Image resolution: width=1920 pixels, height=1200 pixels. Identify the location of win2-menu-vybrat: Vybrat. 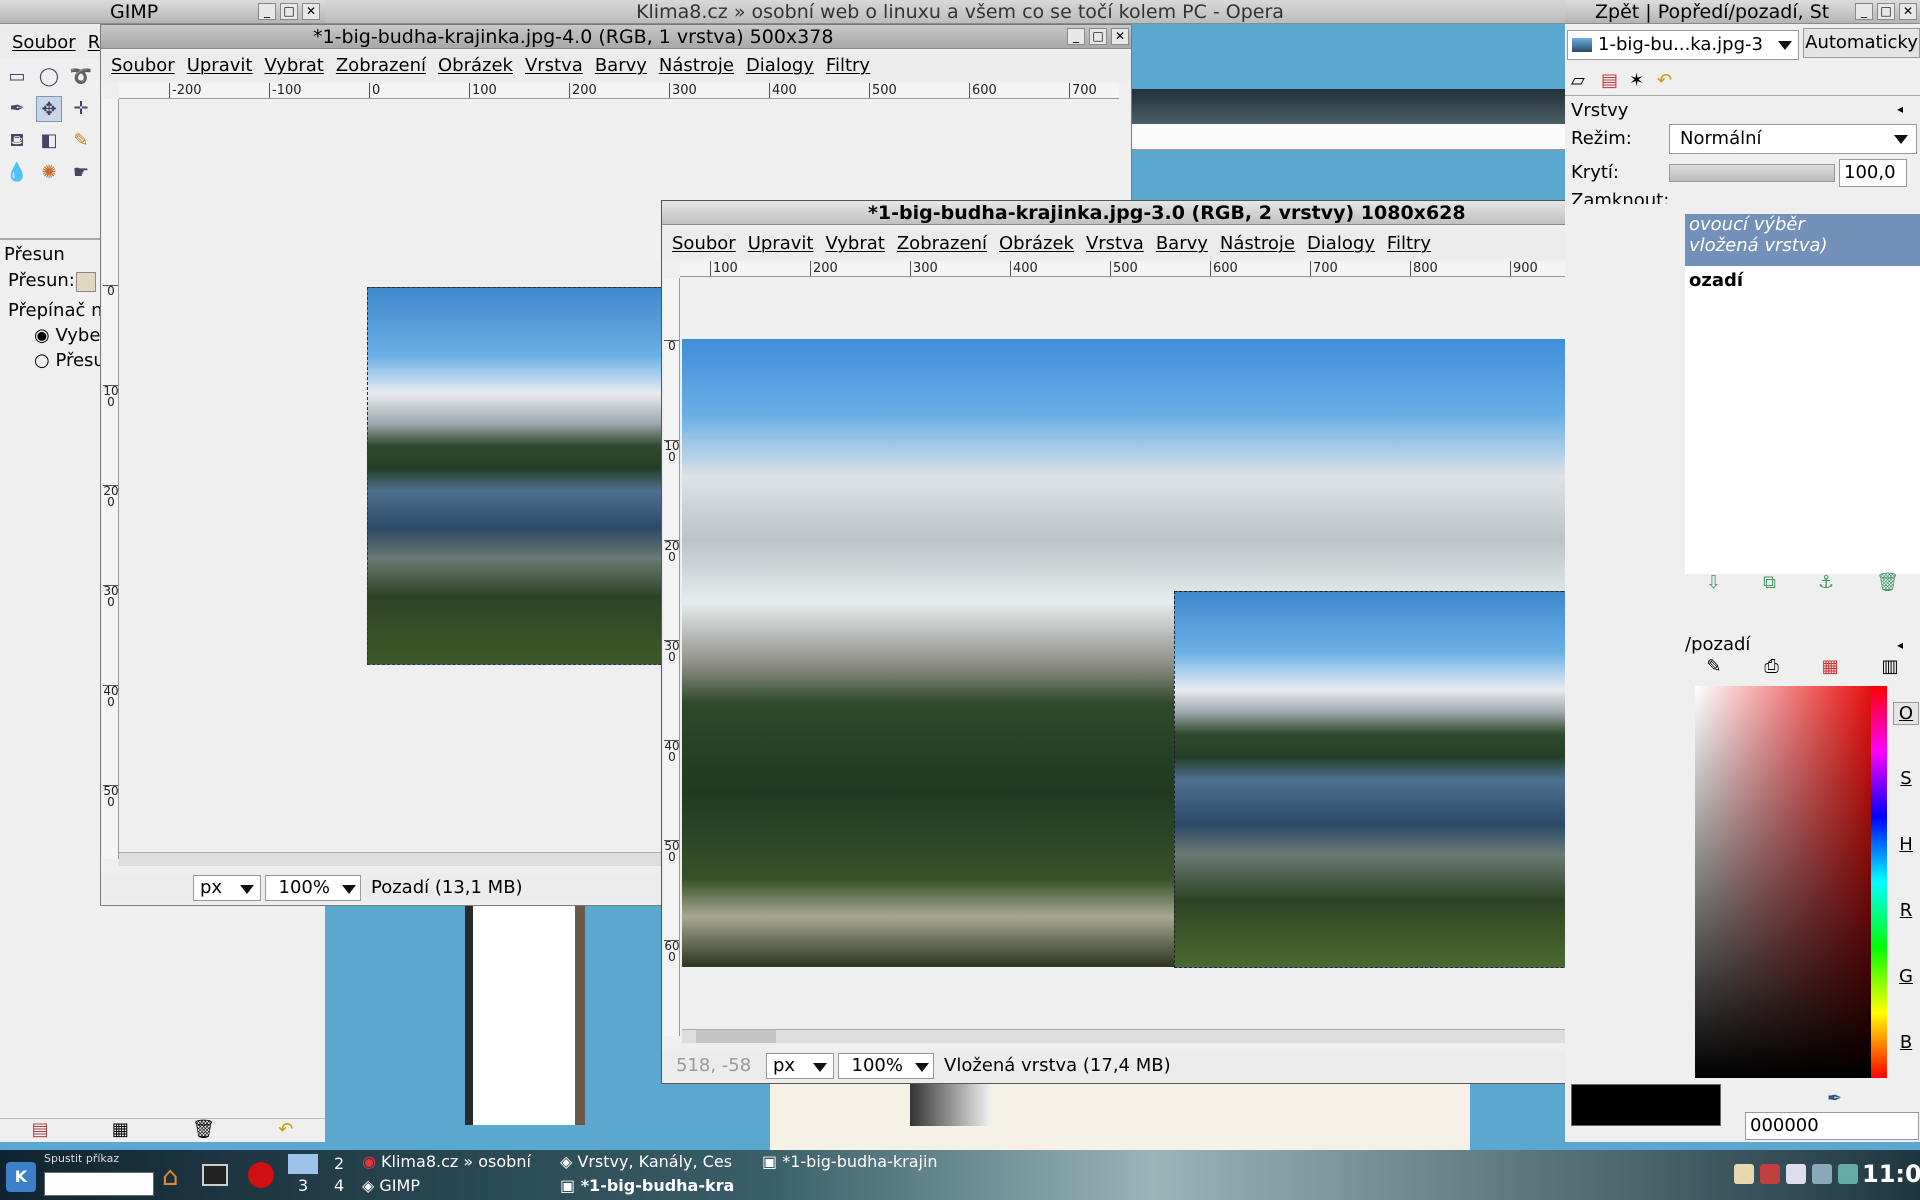
(854, 243).